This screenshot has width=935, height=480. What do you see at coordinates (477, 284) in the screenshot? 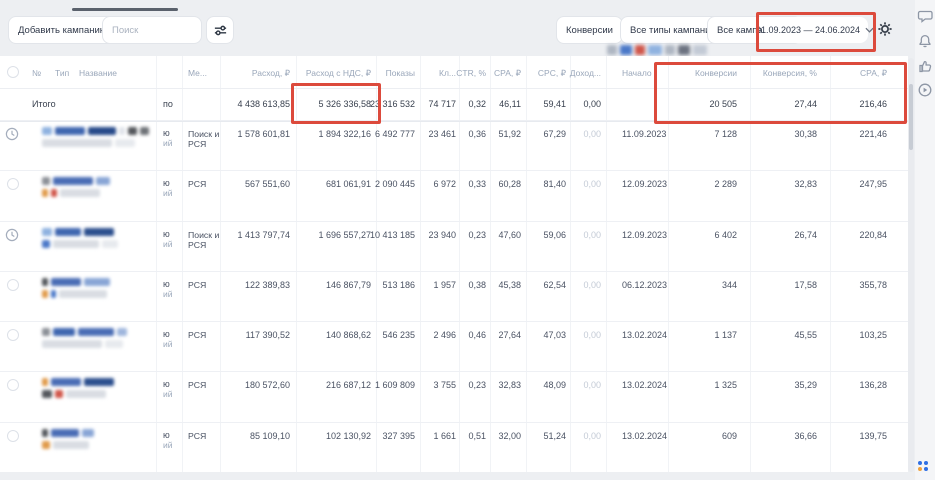
I see `ctr-cell: 0,38` at bounding box center [477, 284].